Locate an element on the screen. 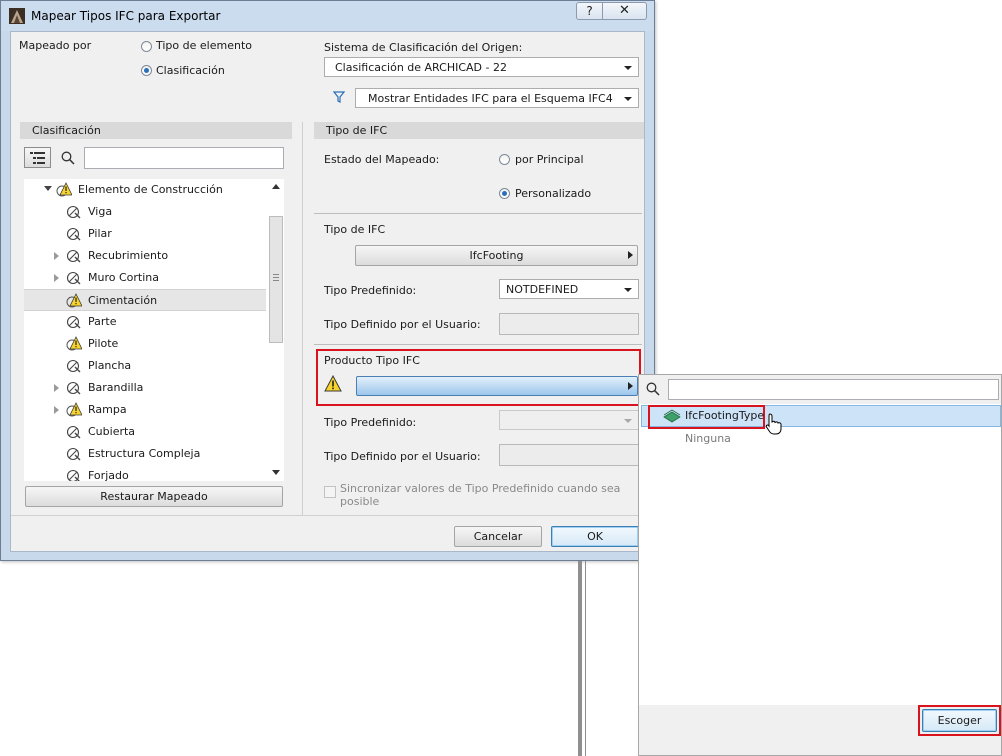 The width and height of the screenshot is (1002, 756). source-system-dropdown: Clasificación de ARCHICAD - 22 is located at coordinates (481, 67).